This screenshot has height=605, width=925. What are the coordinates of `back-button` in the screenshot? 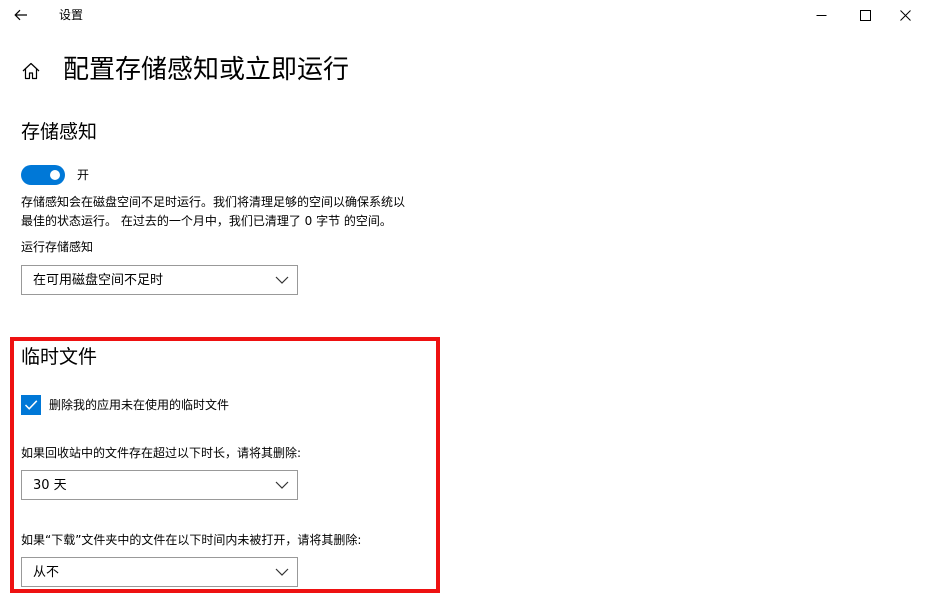 It's located at (21, 15).